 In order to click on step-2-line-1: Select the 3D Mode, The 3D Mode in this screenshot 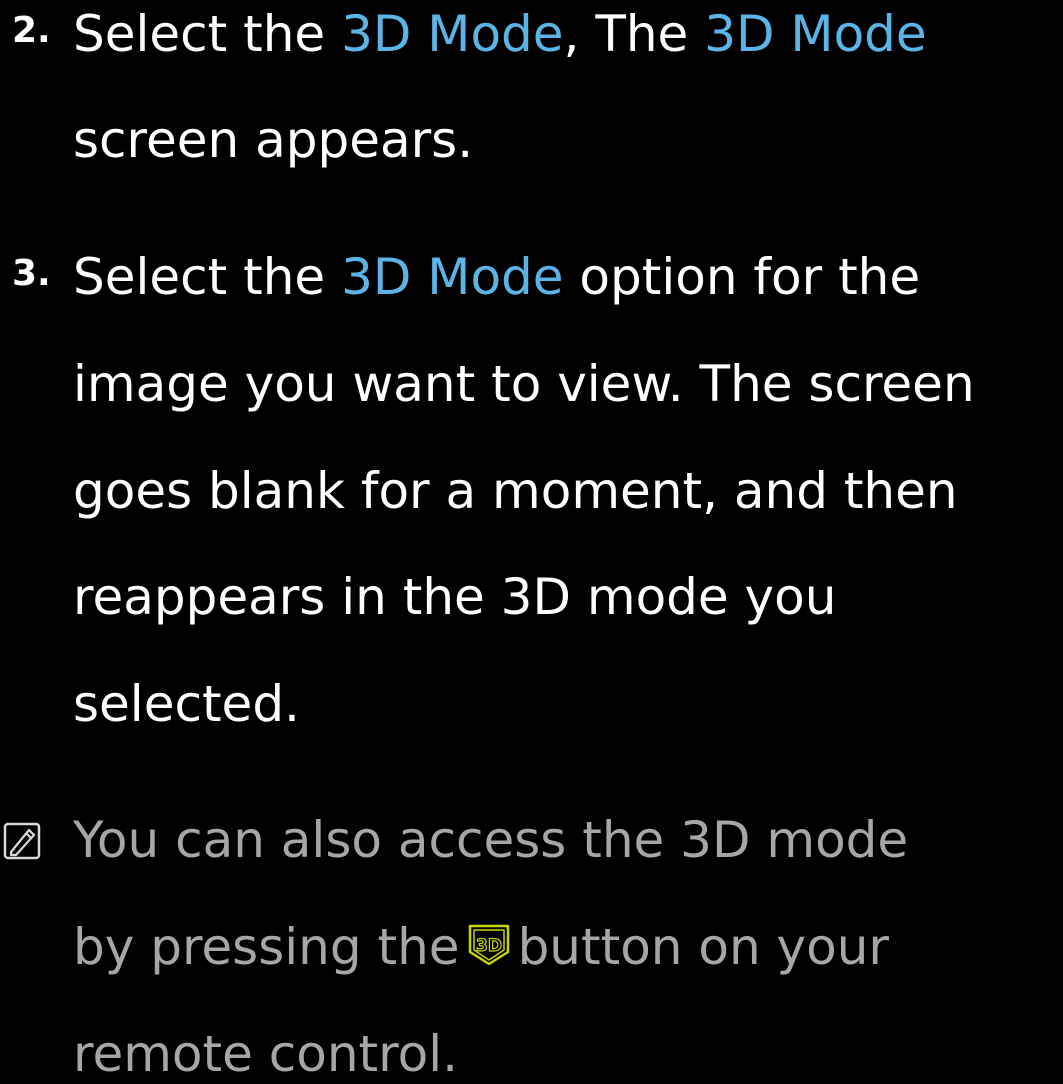, I will do `click(500, 34)`.